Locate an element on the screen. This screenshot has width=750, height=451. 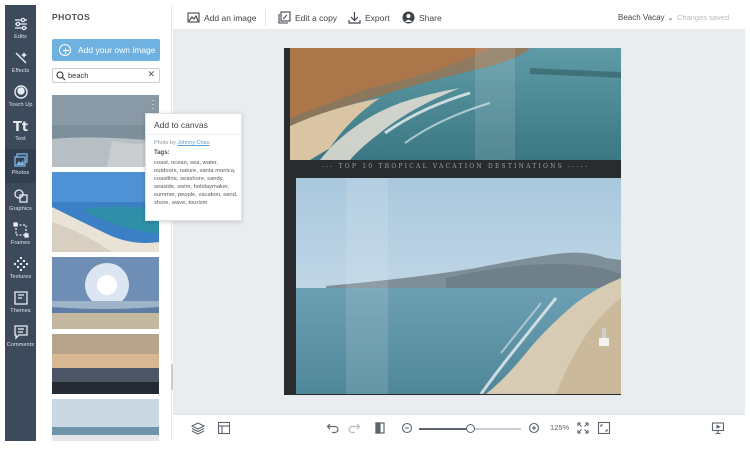
document-name: Beach Vacay is located at coordinates (641, 17).